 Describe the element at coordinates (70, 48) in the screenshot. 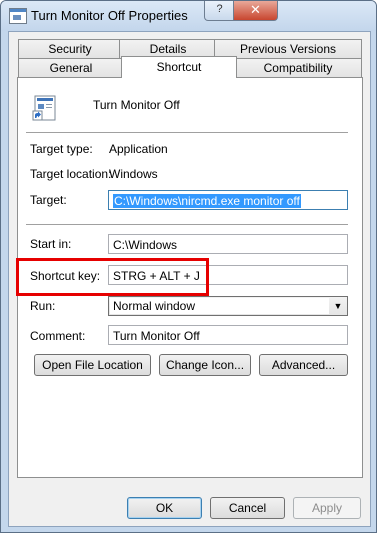

I see `tab-security: Security` at that location.